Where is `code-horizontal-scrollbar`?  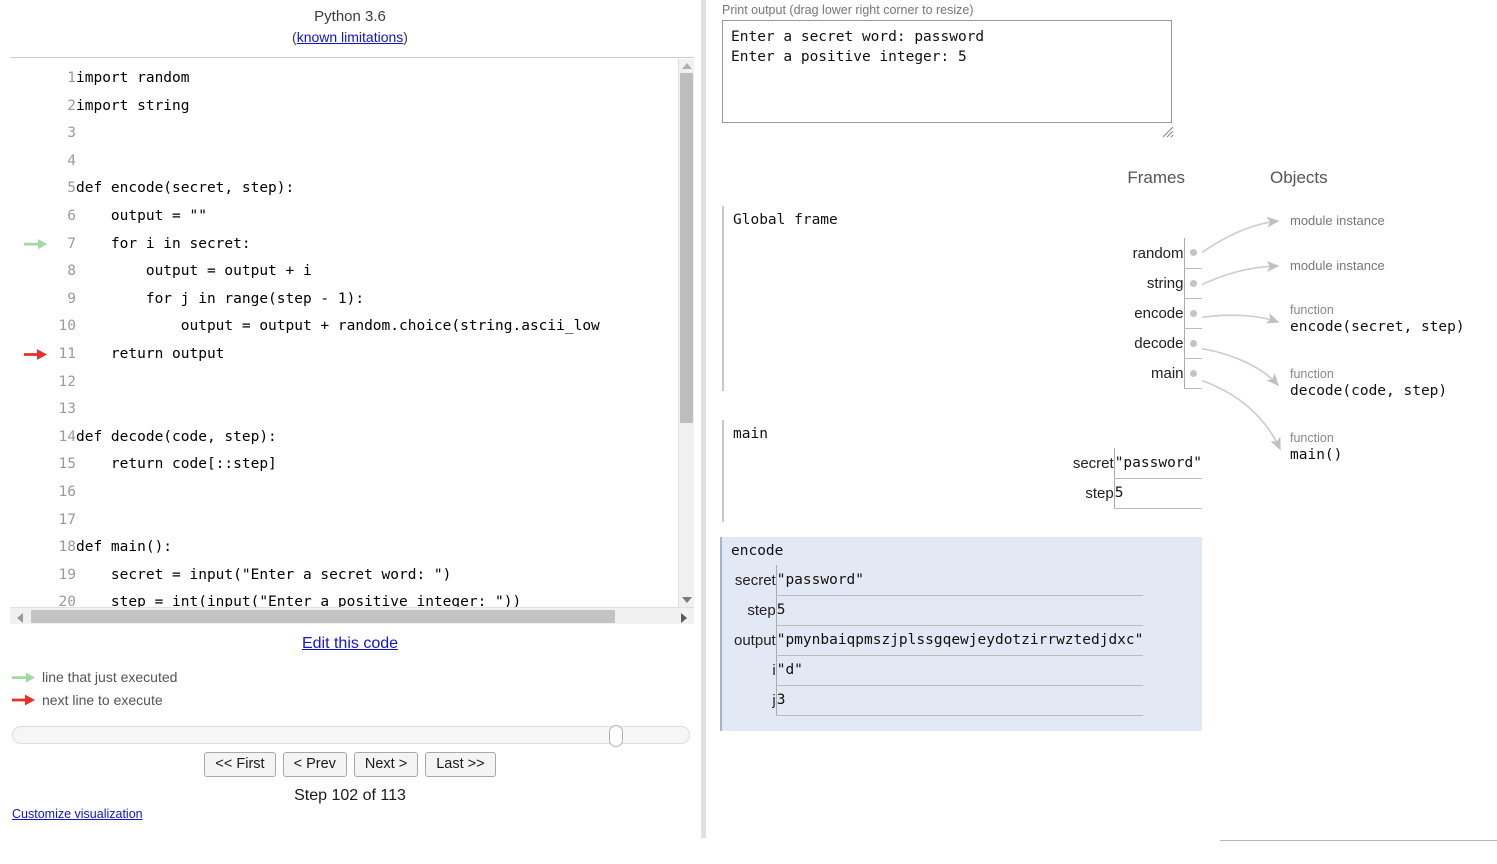
code-horizontal-scrollbar is located at coordinates (352, 615).